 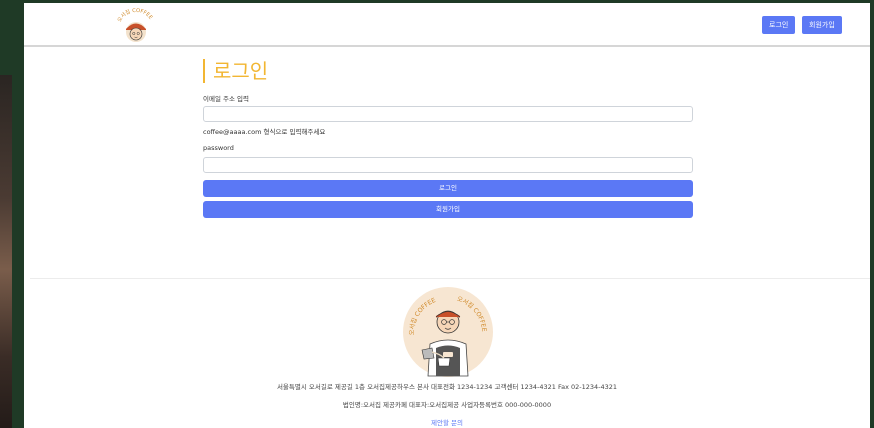 I want to click on email-label: 이메일 주소 입력, so click(x=226, y=99).